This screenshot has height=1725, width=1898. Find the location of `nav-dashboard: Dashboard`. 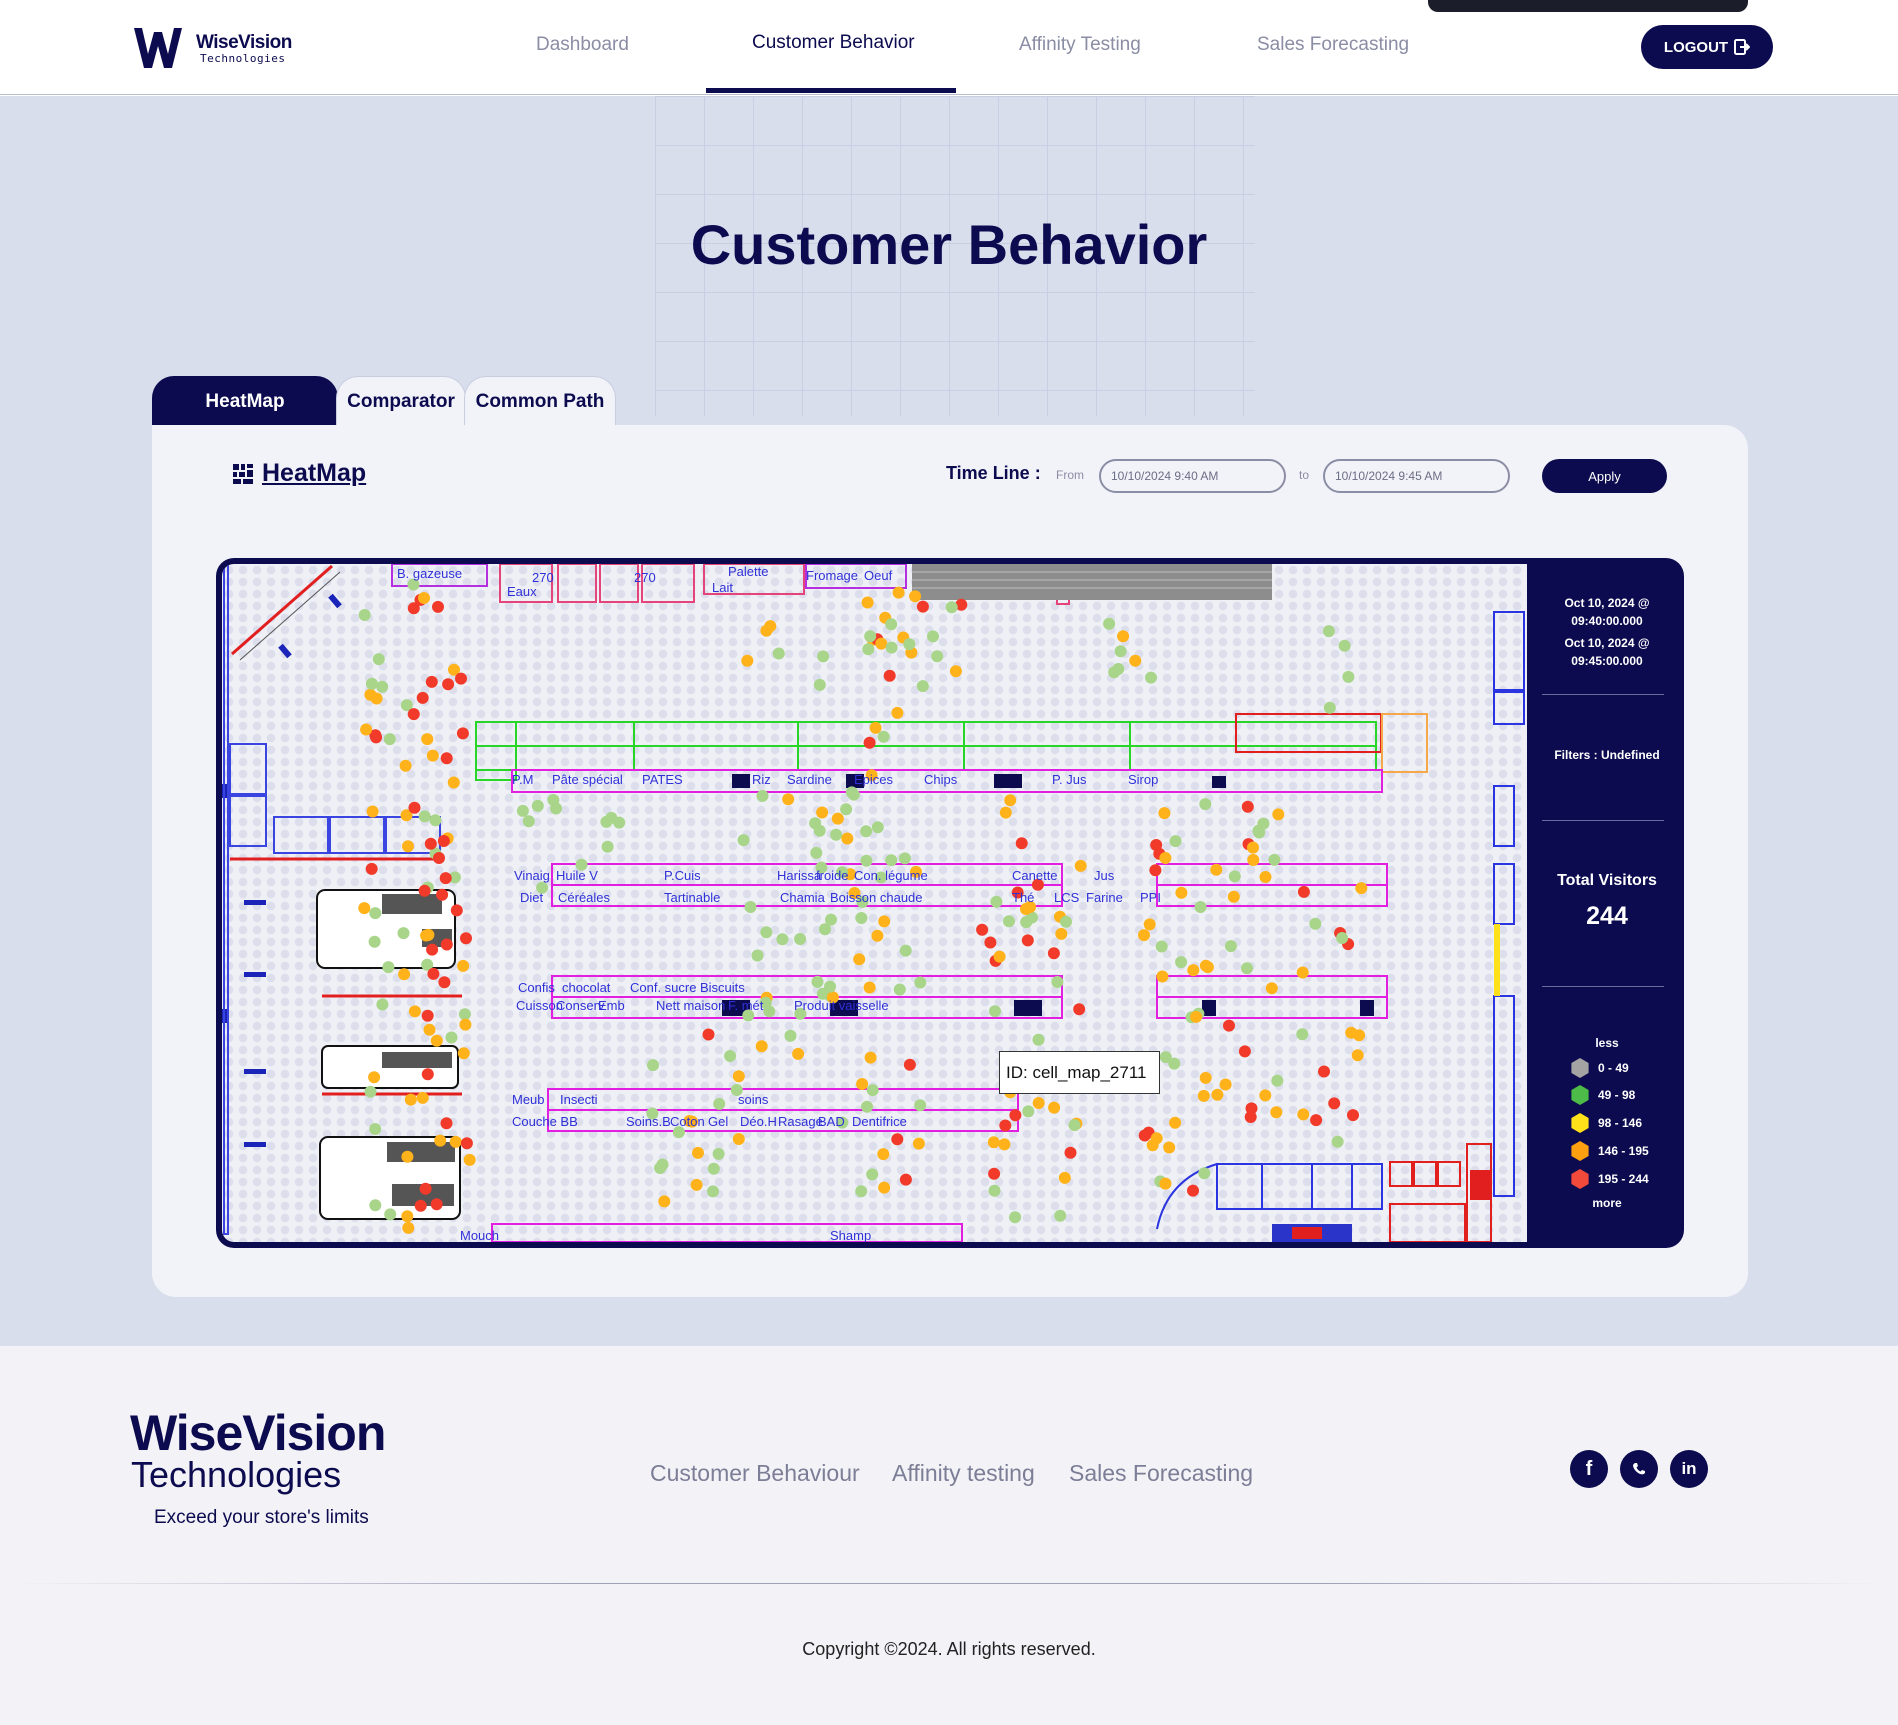

nav-dashboard: Dashboard is located at coordinates (582, 45).